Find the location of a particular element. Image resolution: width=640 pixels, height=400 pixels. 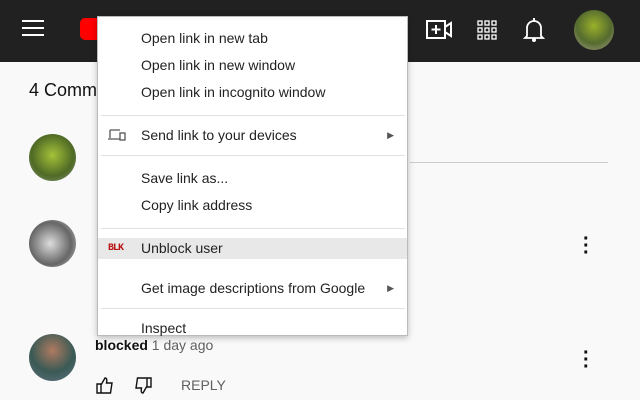

comments-count: 4 Comm is located at coordinates (63, 90).